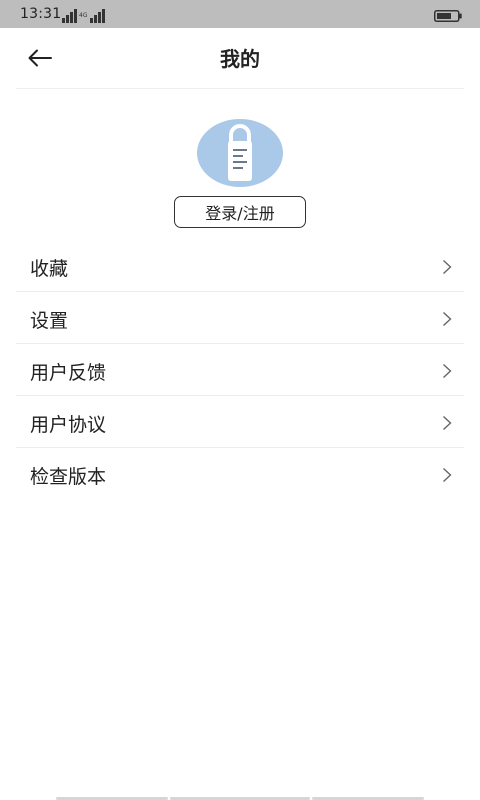 The width and height of the screenshot is (480, 800). Describe the element at coordinates (68, 477) in the screenshot. I see `menu-item-label: 检查版本` at that location.